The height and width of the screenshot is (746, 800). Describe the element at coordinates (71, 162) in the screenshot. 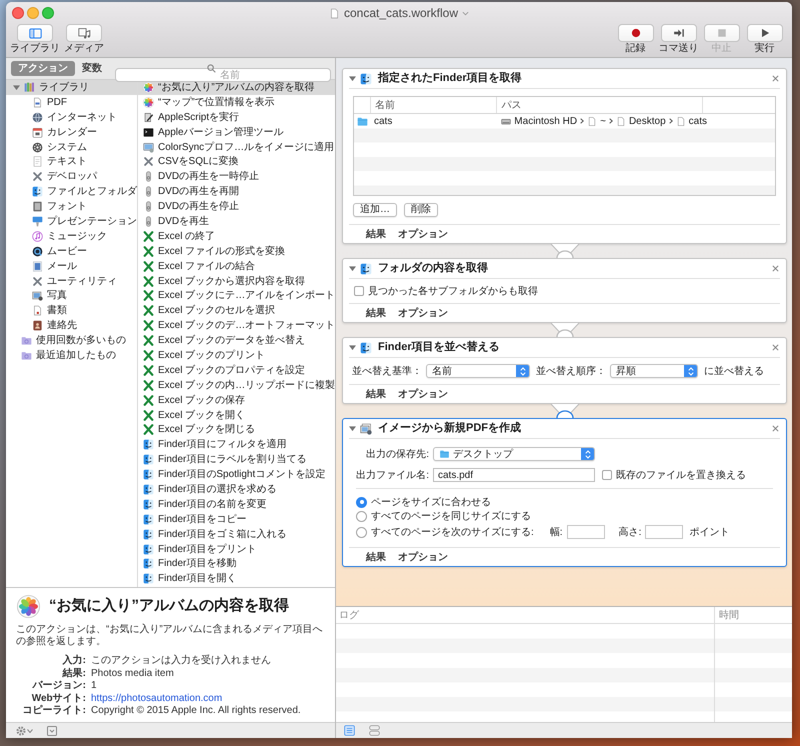

I see `library-item: テキスト` at that location.